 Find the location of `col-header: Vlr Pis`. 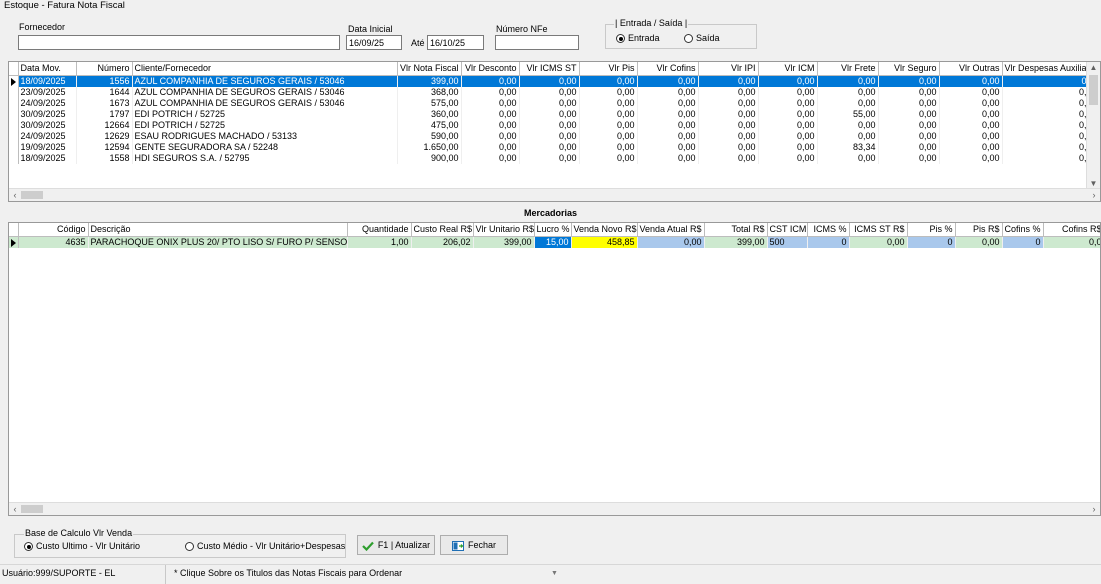

col-header: Vlr Pis is located at coordinates (608, 69).